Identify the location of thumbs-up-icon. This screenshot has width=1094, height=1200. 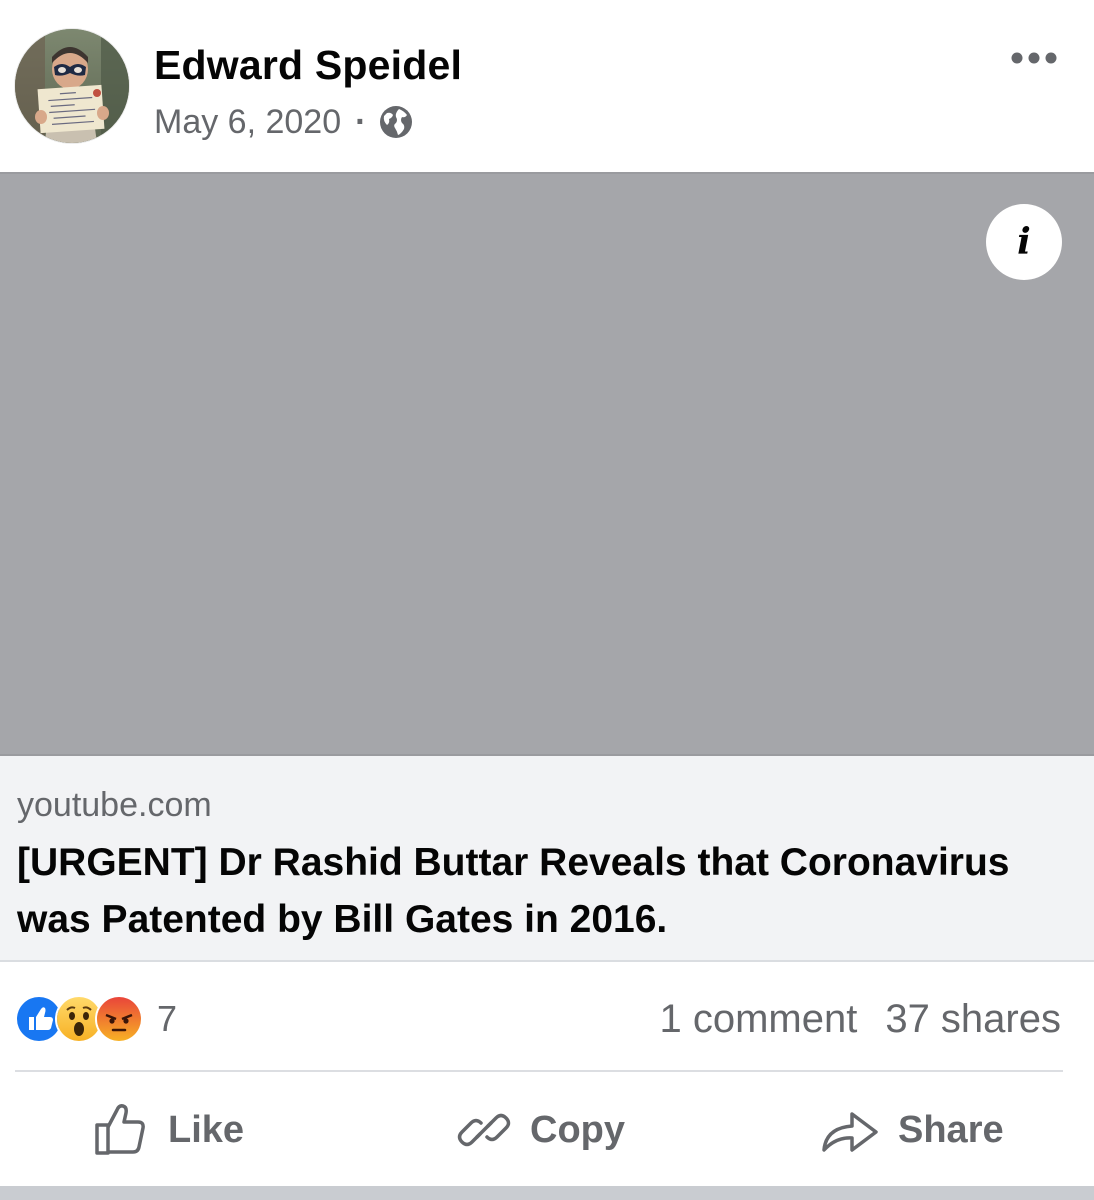
(120, 1129).